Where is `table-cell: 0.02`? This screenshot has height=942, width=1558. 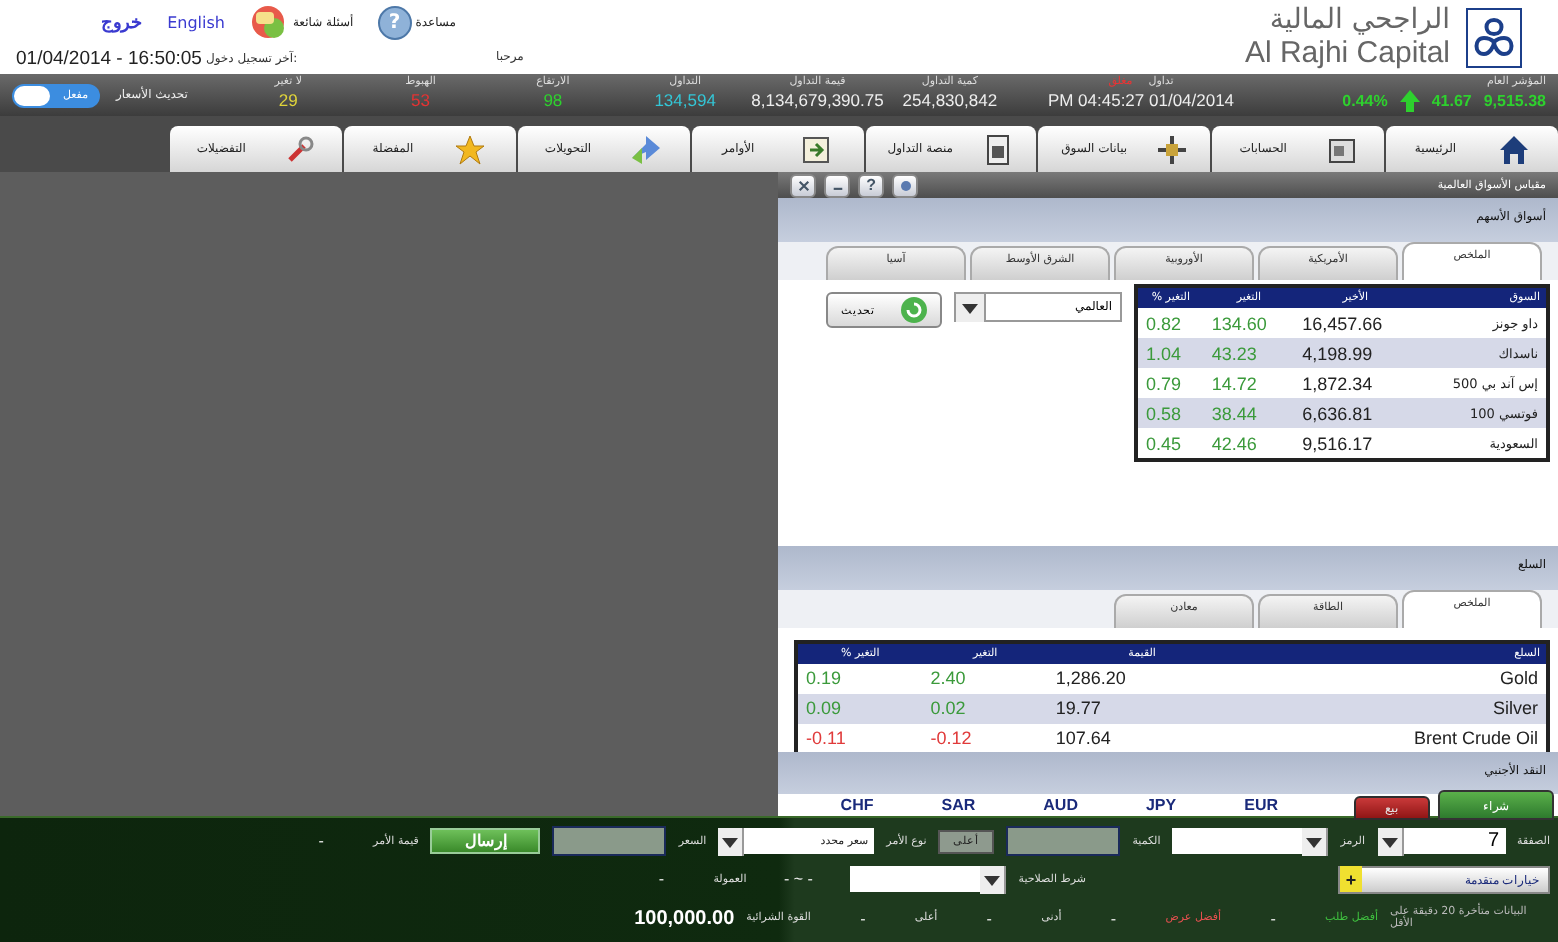 table-cell: 0.02 is located at coordinates (985, 708).